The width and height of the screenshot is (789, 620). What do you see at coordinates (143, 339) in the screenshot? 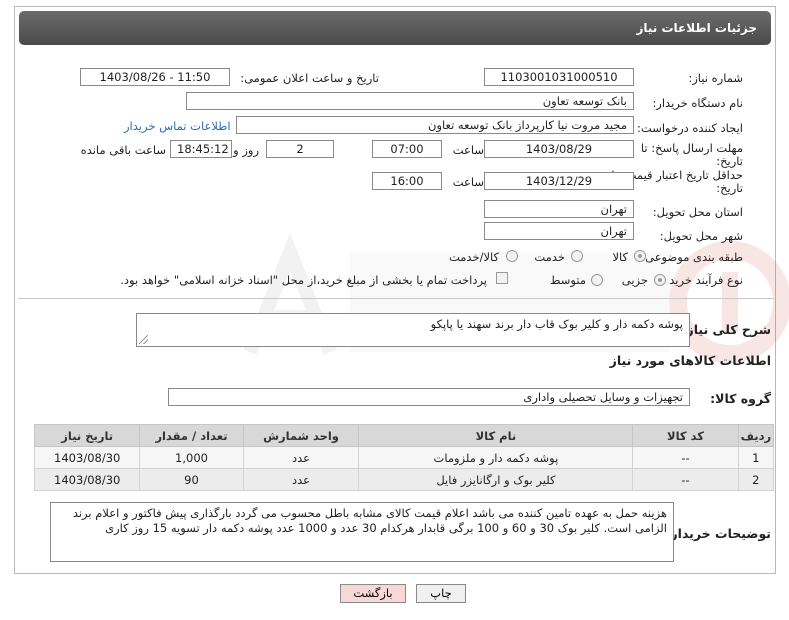
I see `resize-grip-icon` at bounding box center [143, 339].